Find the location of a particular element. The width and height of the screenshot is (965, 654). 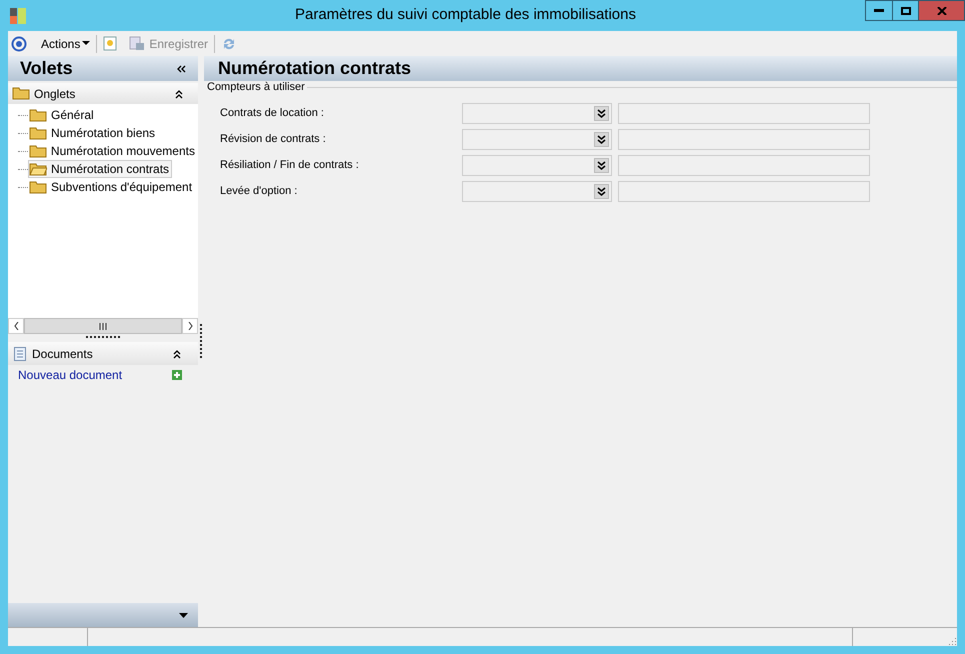

field-label: Contrats de location : is located at coordinates (272, 114).